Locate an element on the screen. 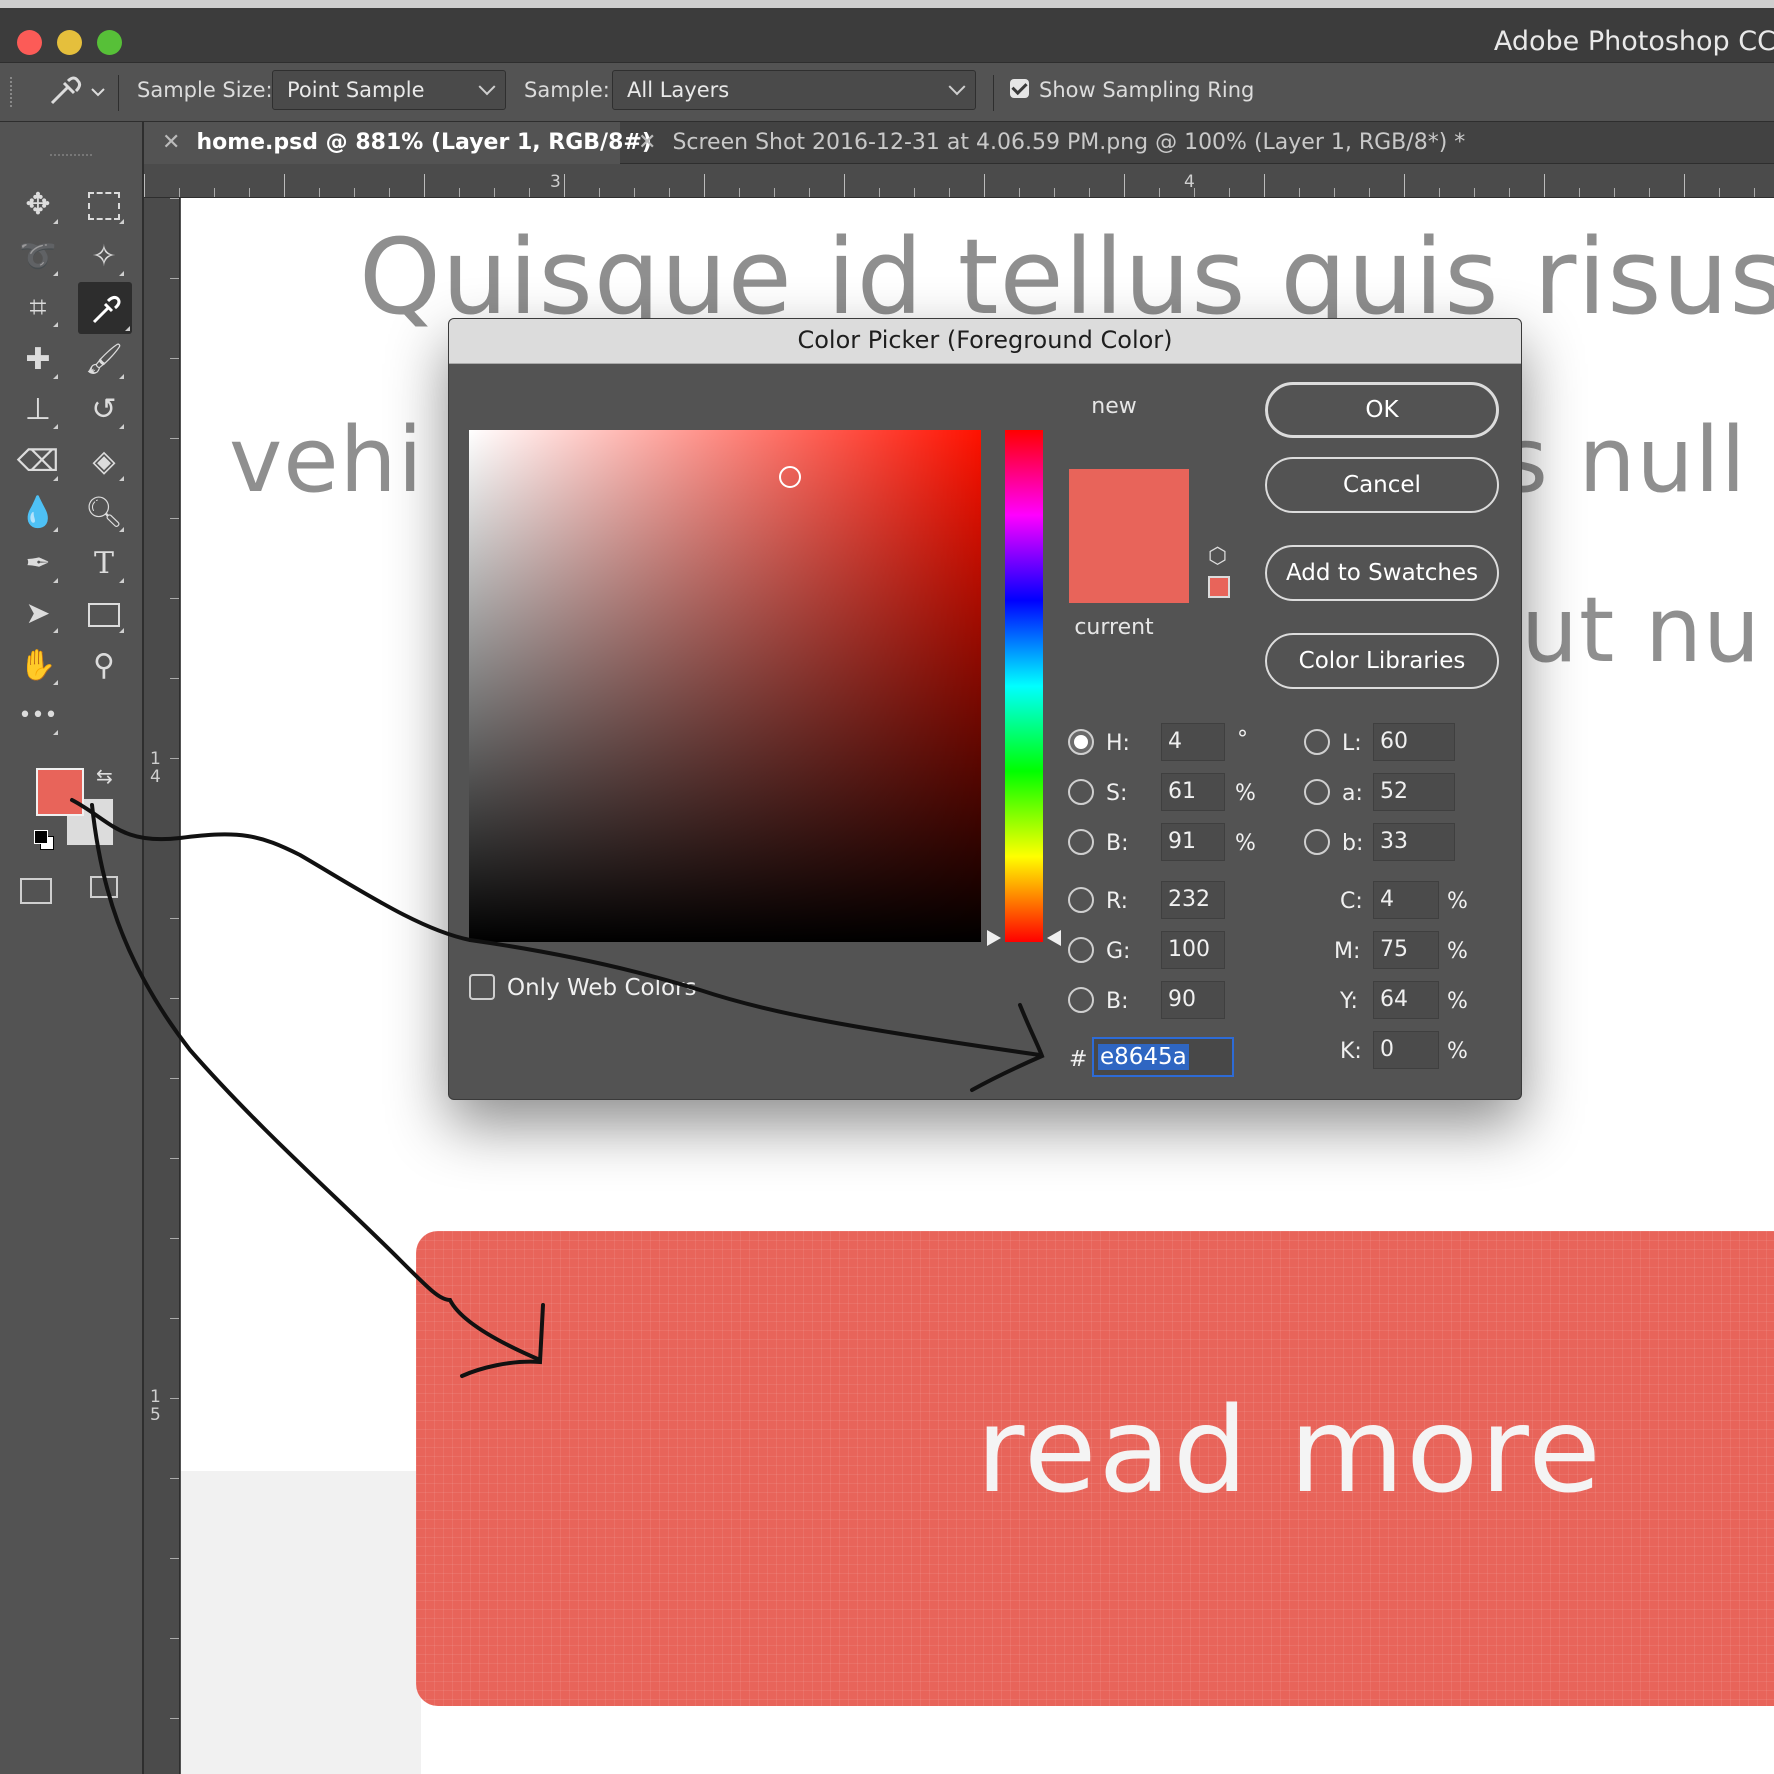  dodge-icon: 🔍︎ is located at coordinates (104, 513).